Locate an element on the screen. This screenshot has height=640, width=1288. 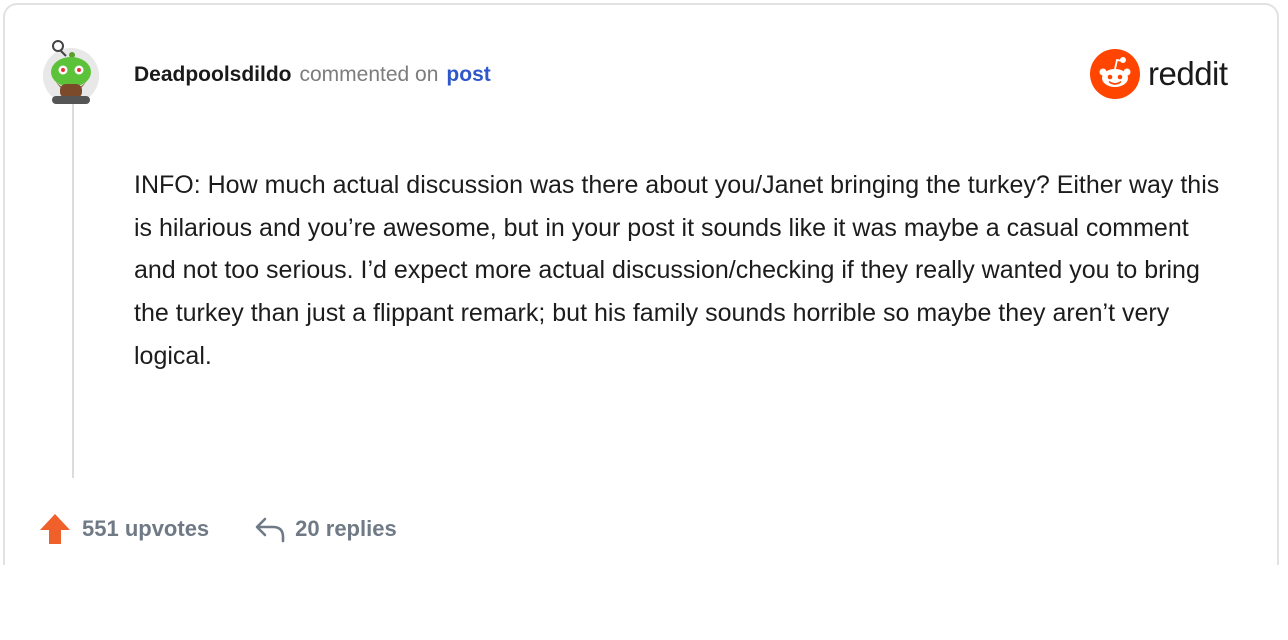
reply-arrow-icon is located at coordinates (270, 529).